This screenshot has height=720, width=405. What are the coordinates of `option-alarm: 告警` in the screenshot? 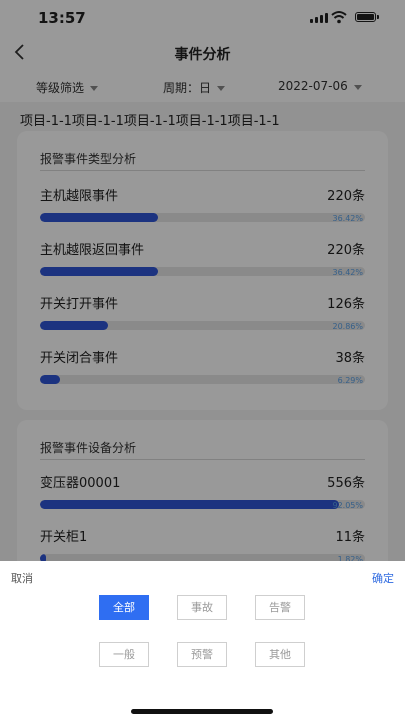 It's located at (280, 607).